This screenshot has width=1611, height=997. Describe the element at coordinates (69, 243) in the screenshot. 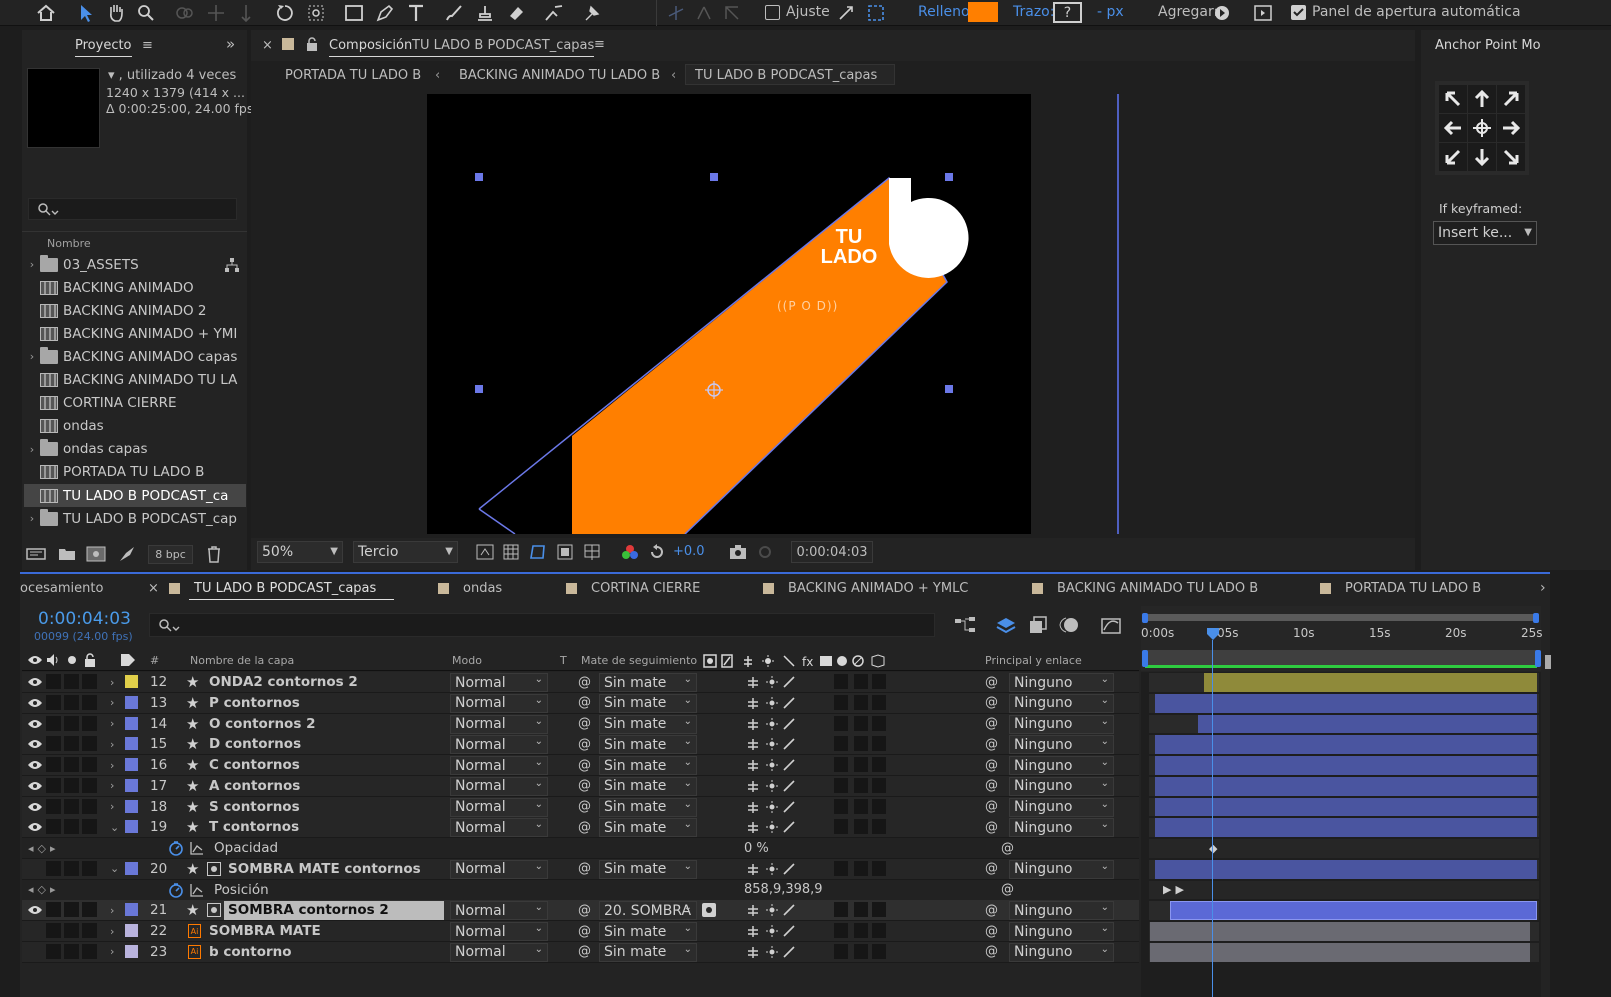

I see `column-name-header: Nombre` at that location.